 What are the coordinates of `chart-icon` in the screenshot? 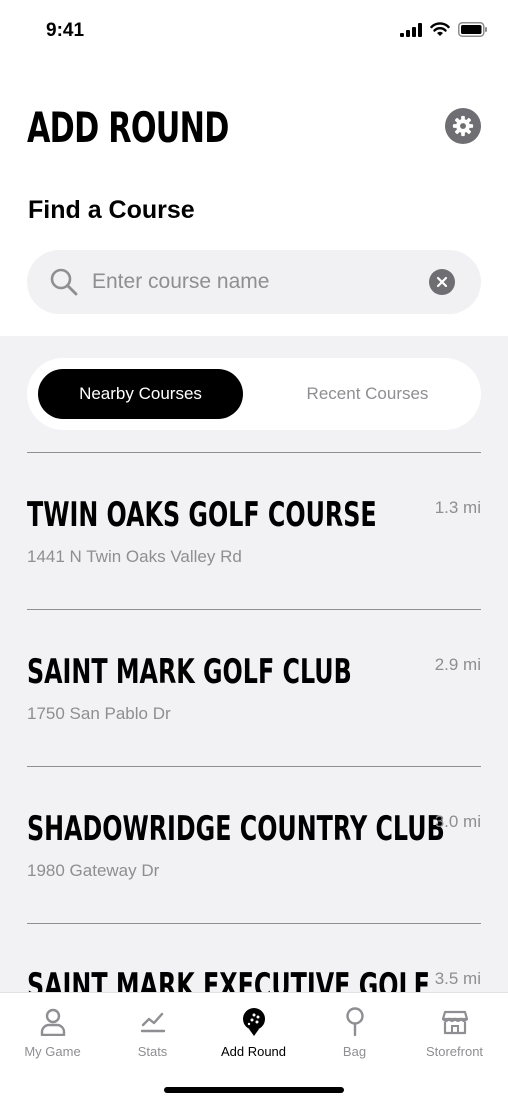 It's located at (152, 1022).